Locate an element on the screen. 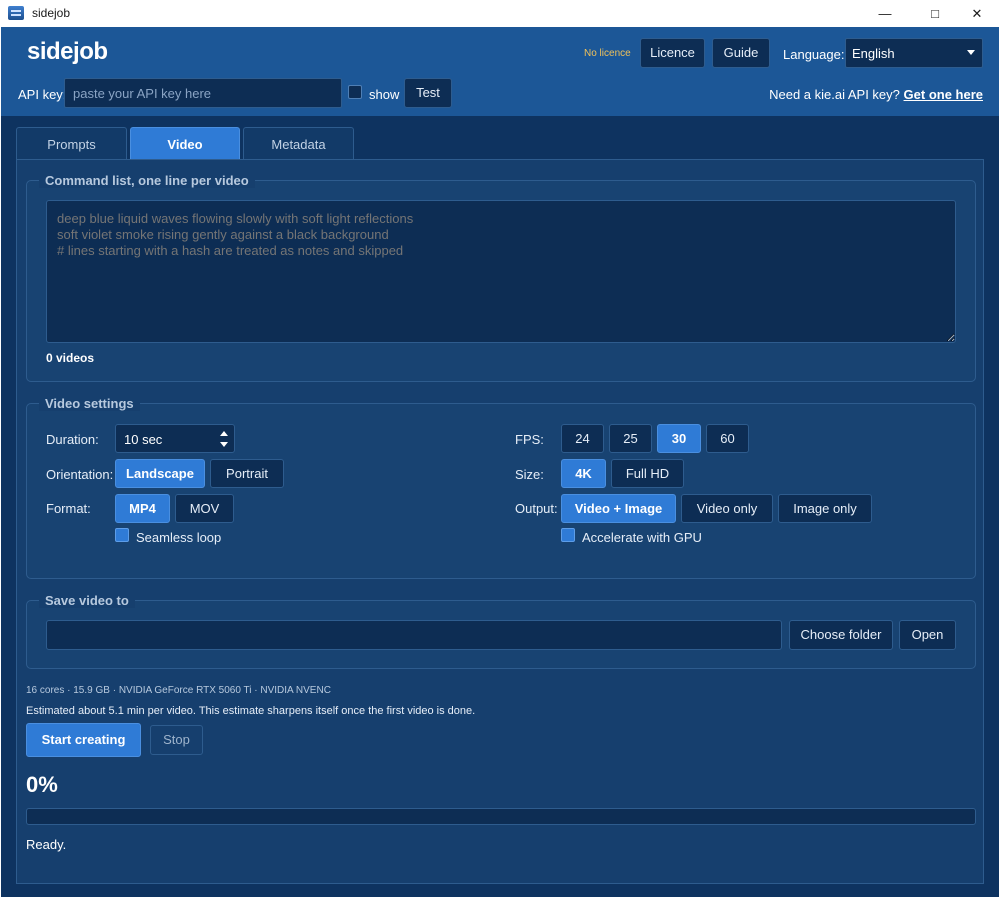 The image size is (1000, 898). video-settings-title: Video settings is located at coordinates (89, 403).